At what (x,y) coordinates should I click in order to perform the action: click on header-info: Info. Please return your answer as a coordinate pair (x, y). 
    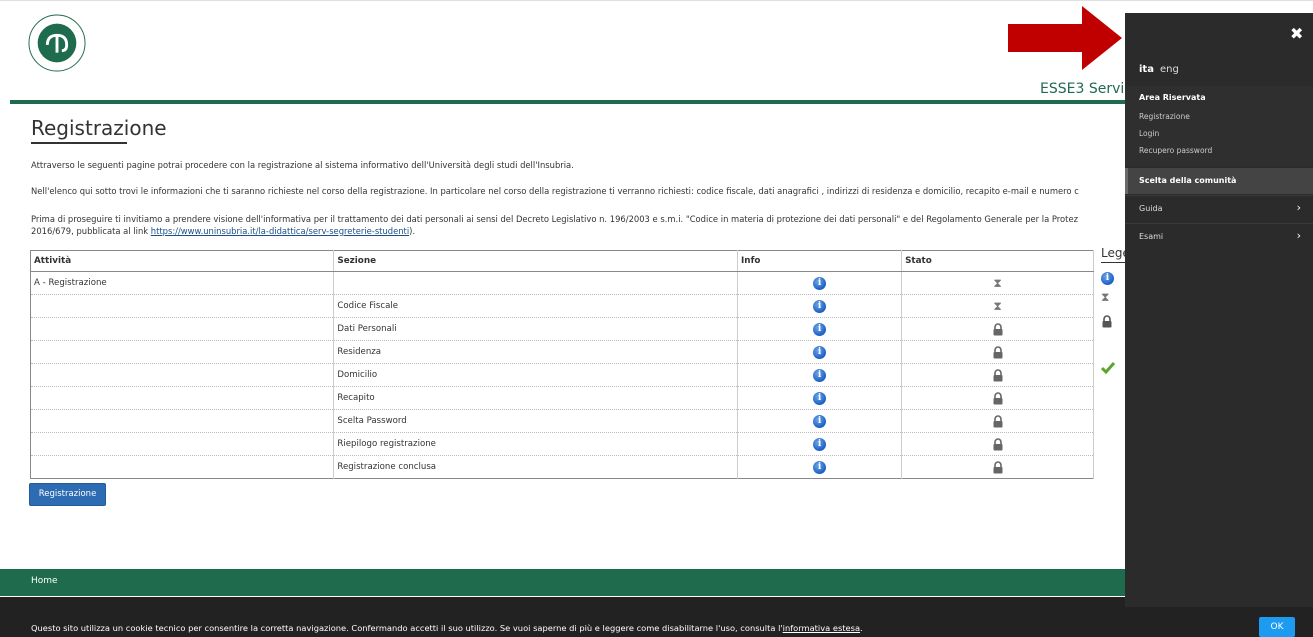
    Looking at the image, I should click on (820, 261).